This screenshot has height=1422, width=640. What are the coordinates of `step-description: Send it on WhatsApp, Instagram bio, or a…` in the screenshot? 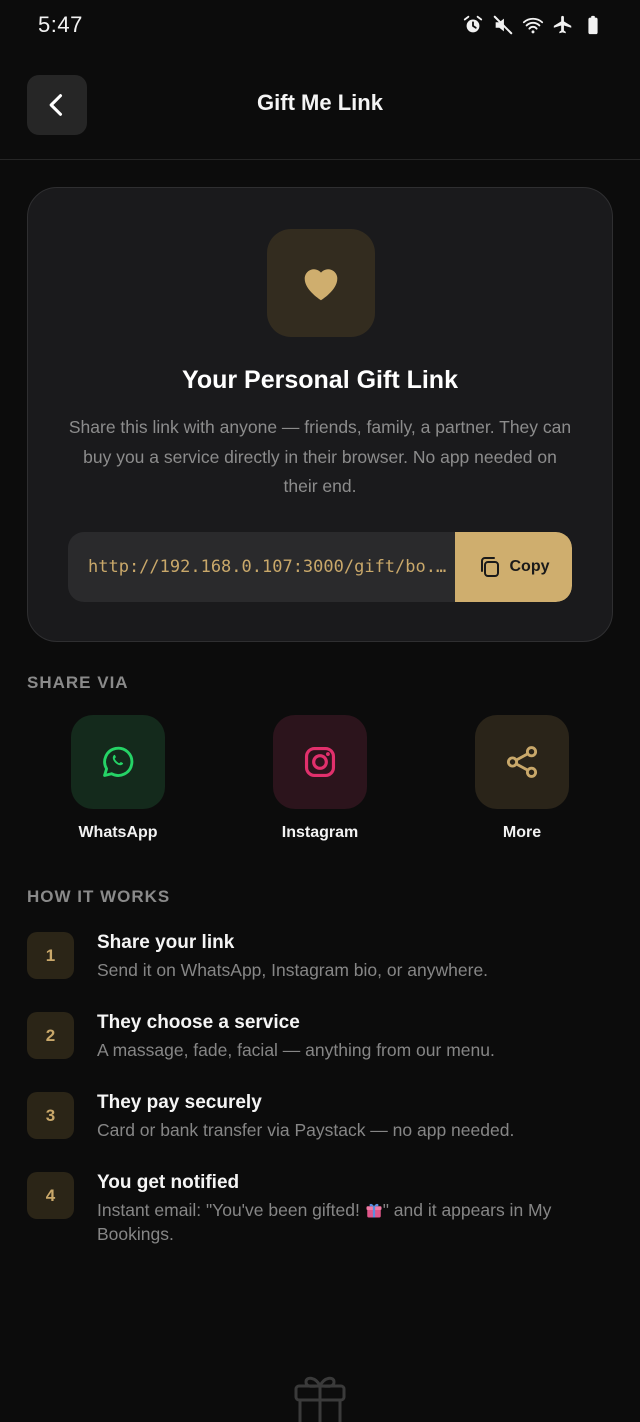 It's located at (293, 970).